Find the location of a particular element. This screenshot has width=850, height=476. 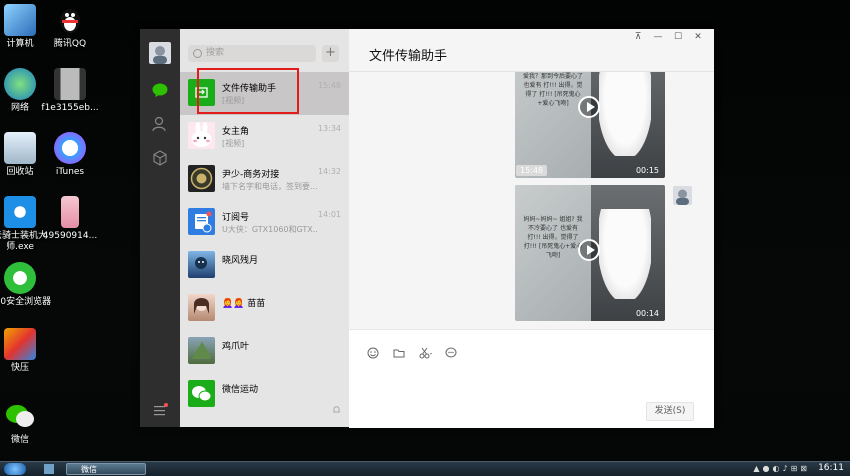

mute-bell-icon is located at coordinates (336, 408).